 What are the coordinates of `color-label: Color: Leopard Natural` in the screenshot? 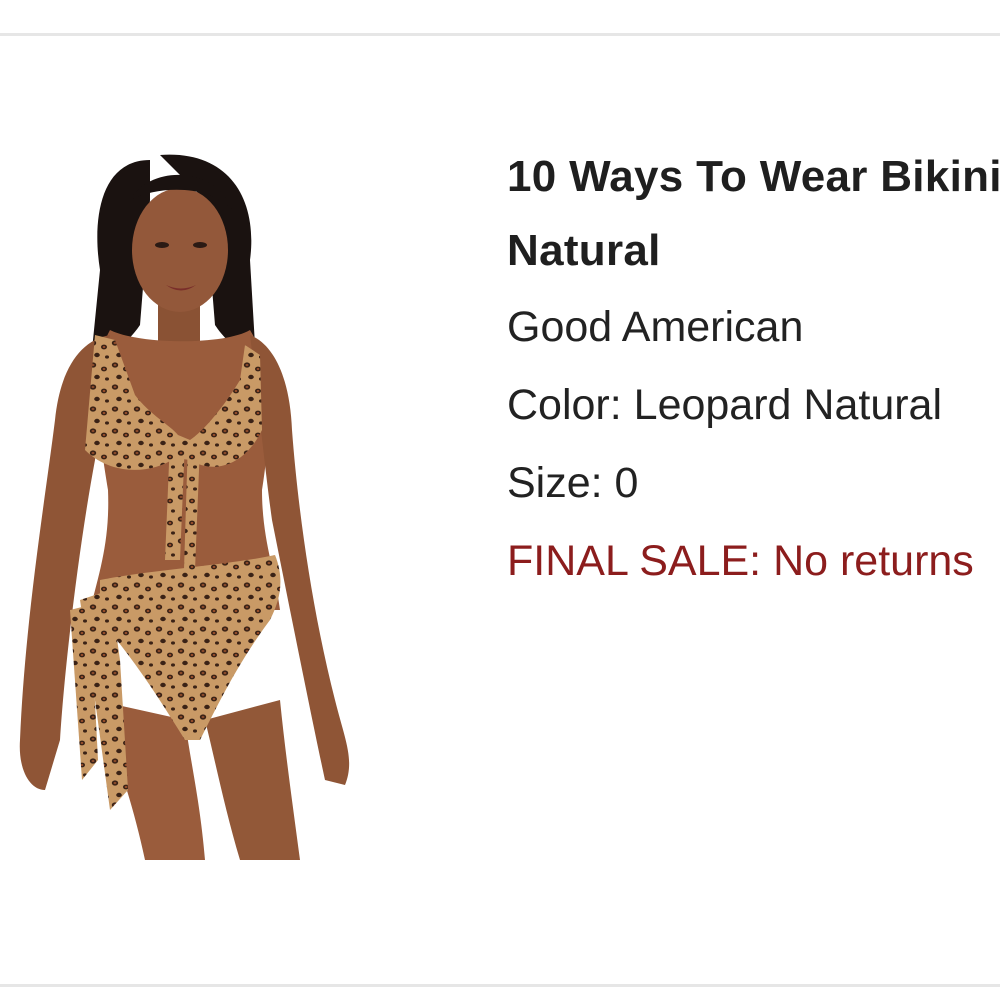 It's located at (725, 405).